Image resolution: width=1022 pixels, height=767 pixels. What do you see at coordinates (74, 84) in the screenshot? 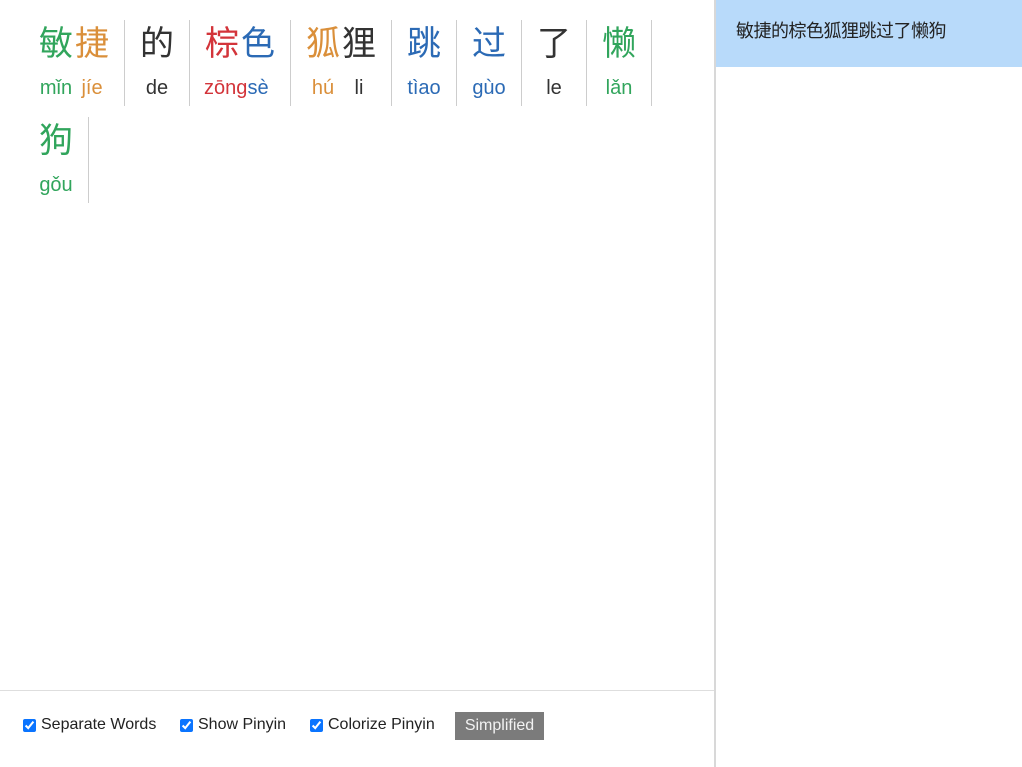
I see `word-pinyin: mǐn jíe` at bounding box center [74, 84].